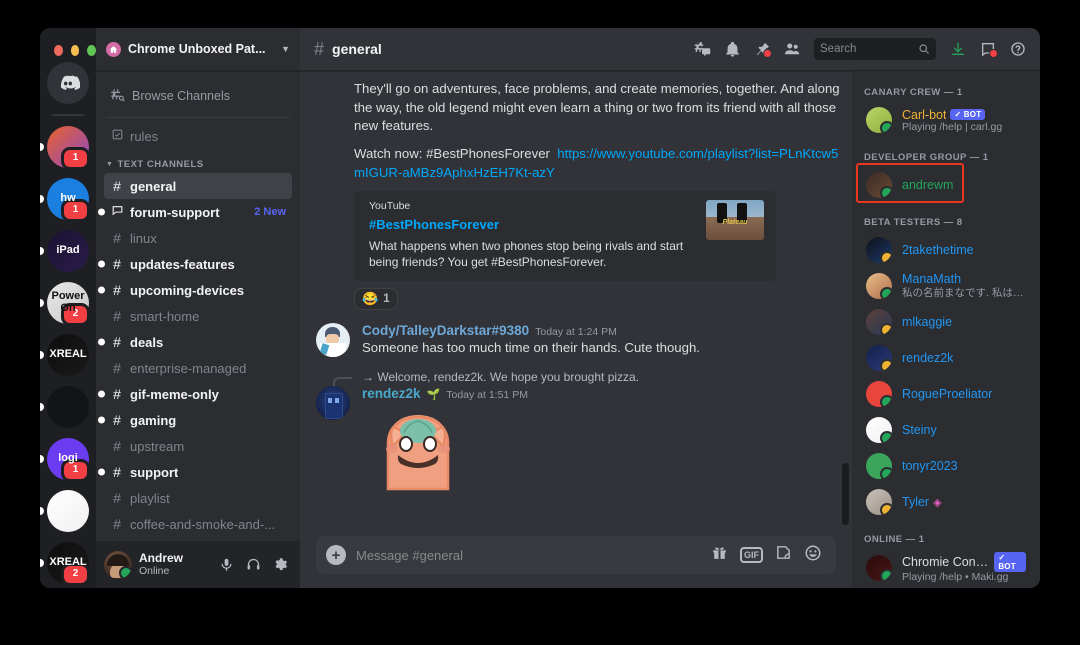  Describe the element at coordinates (845, 494) in the screenshot. I see `message-scrollbar` at that location.